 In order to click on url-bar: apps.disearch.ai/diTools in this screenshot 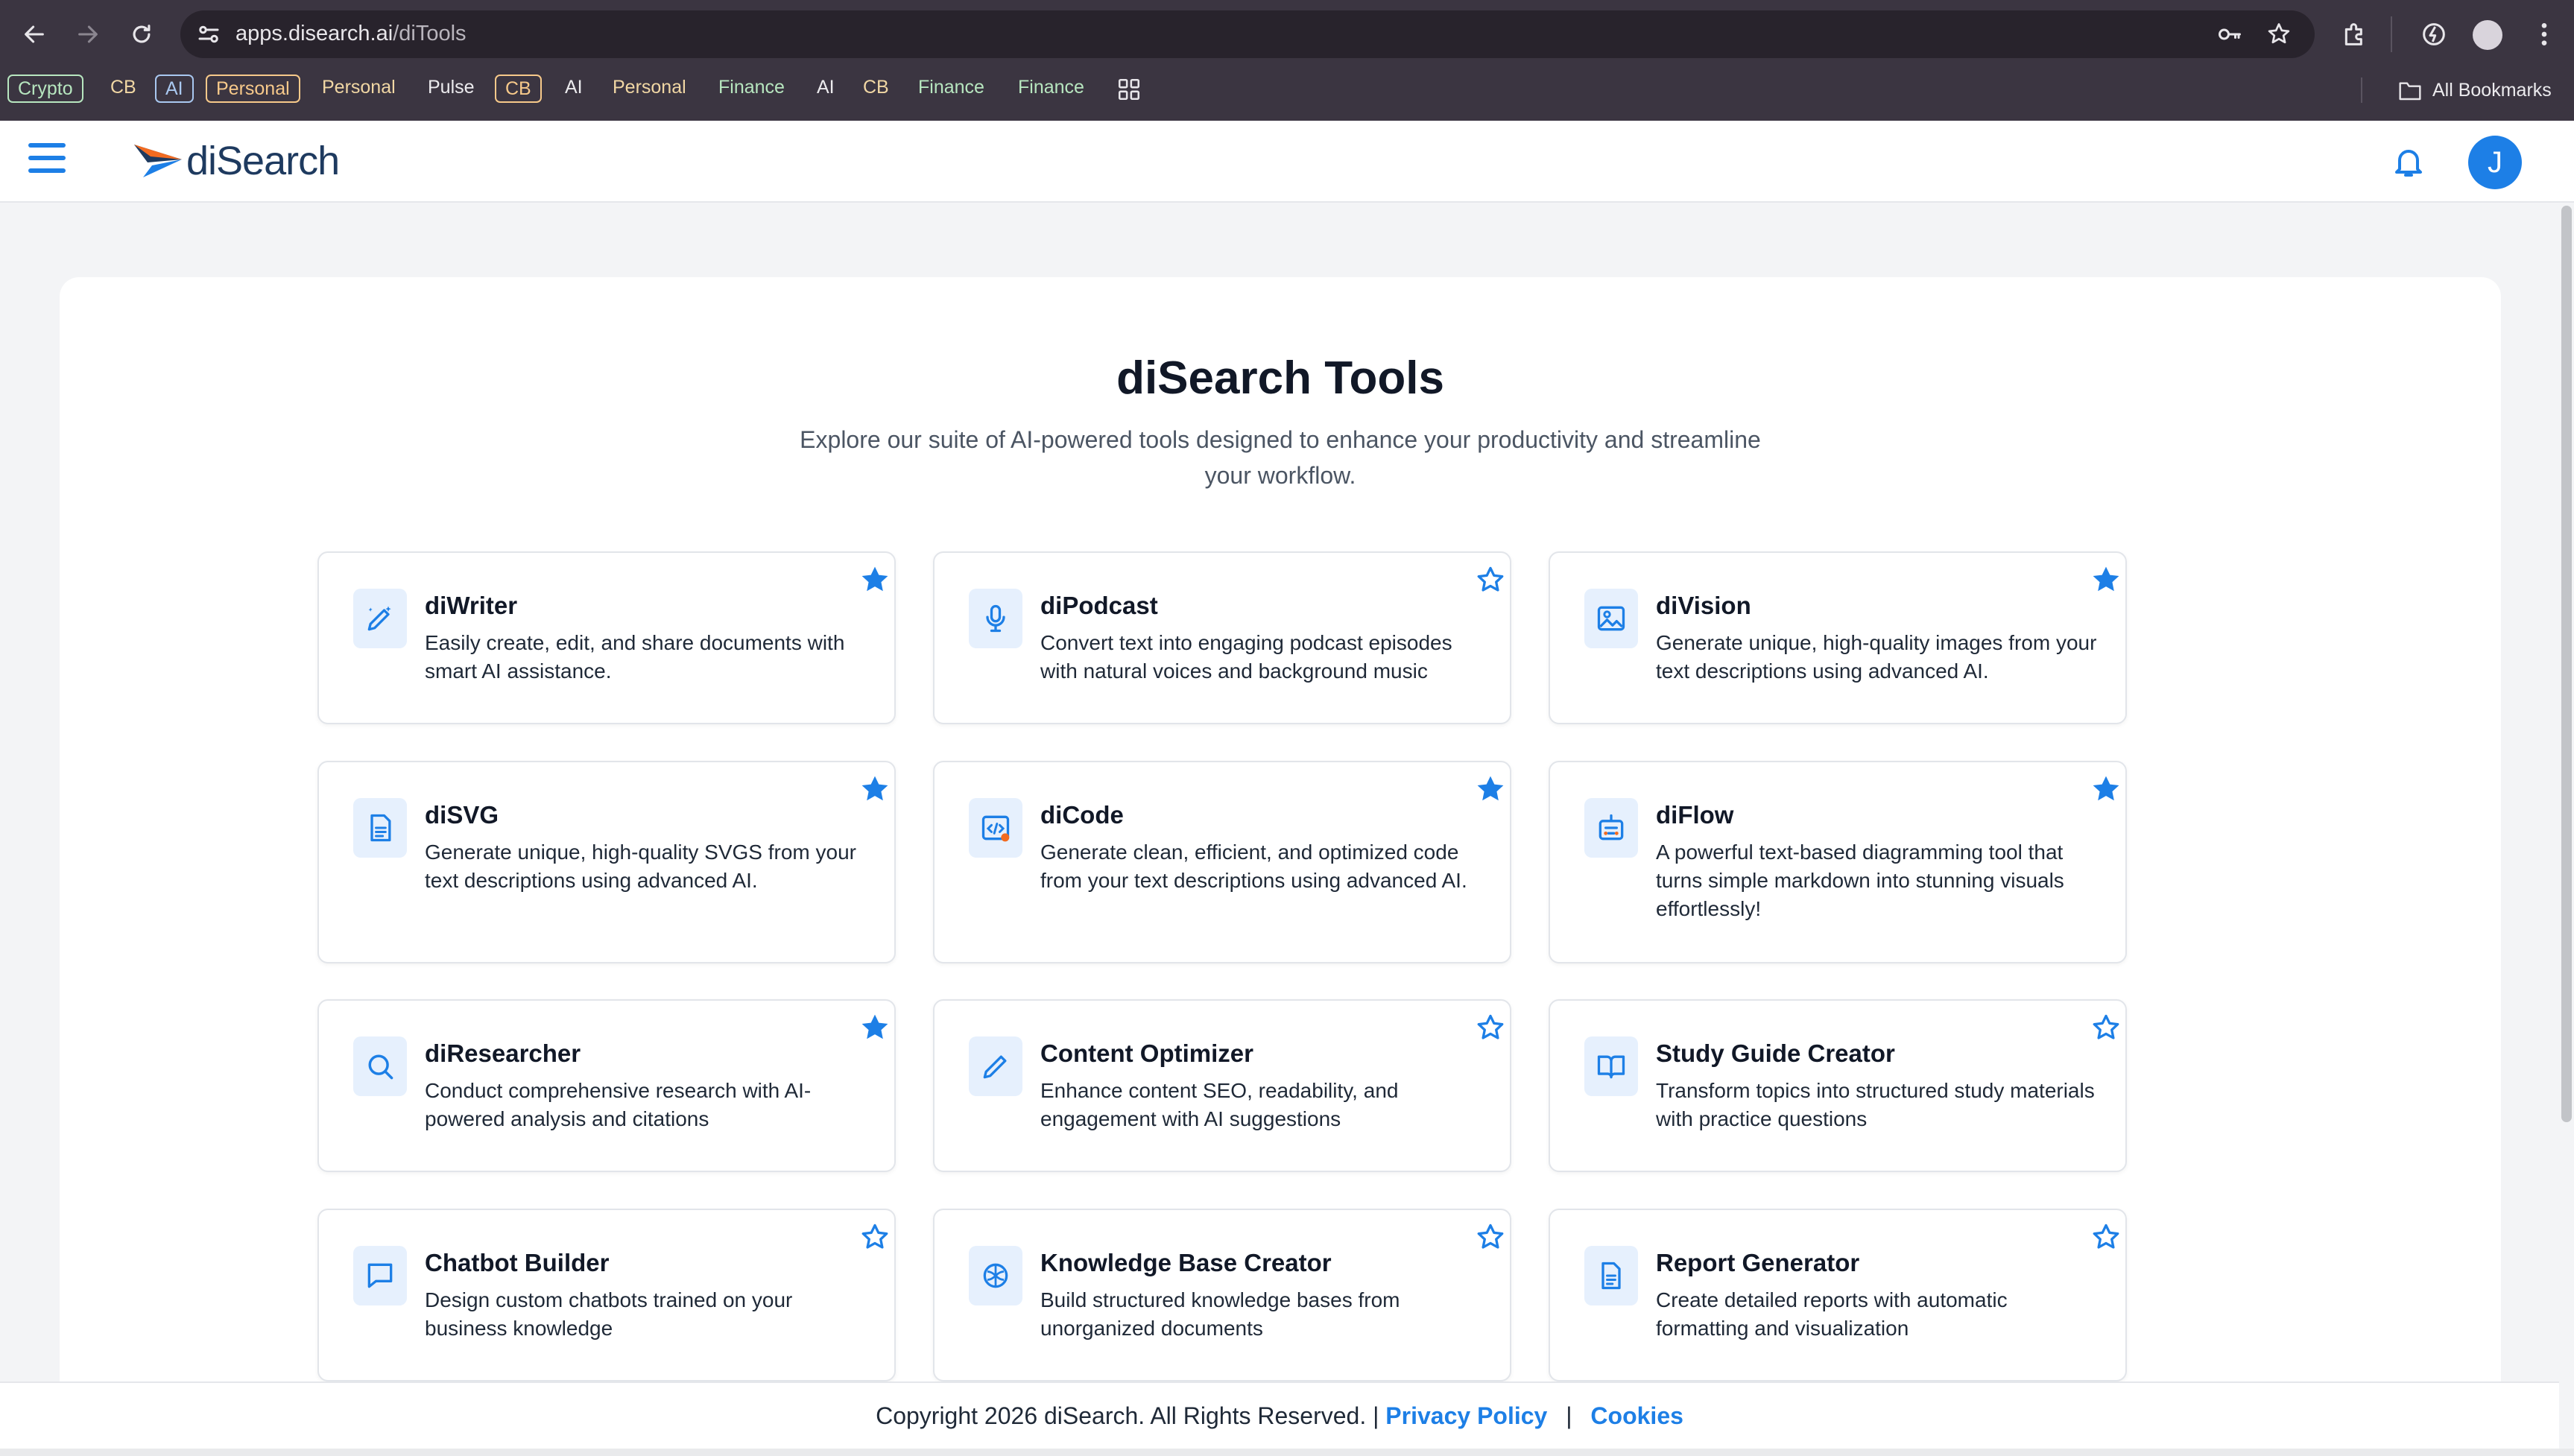, I will do `click(1247, 34)`.